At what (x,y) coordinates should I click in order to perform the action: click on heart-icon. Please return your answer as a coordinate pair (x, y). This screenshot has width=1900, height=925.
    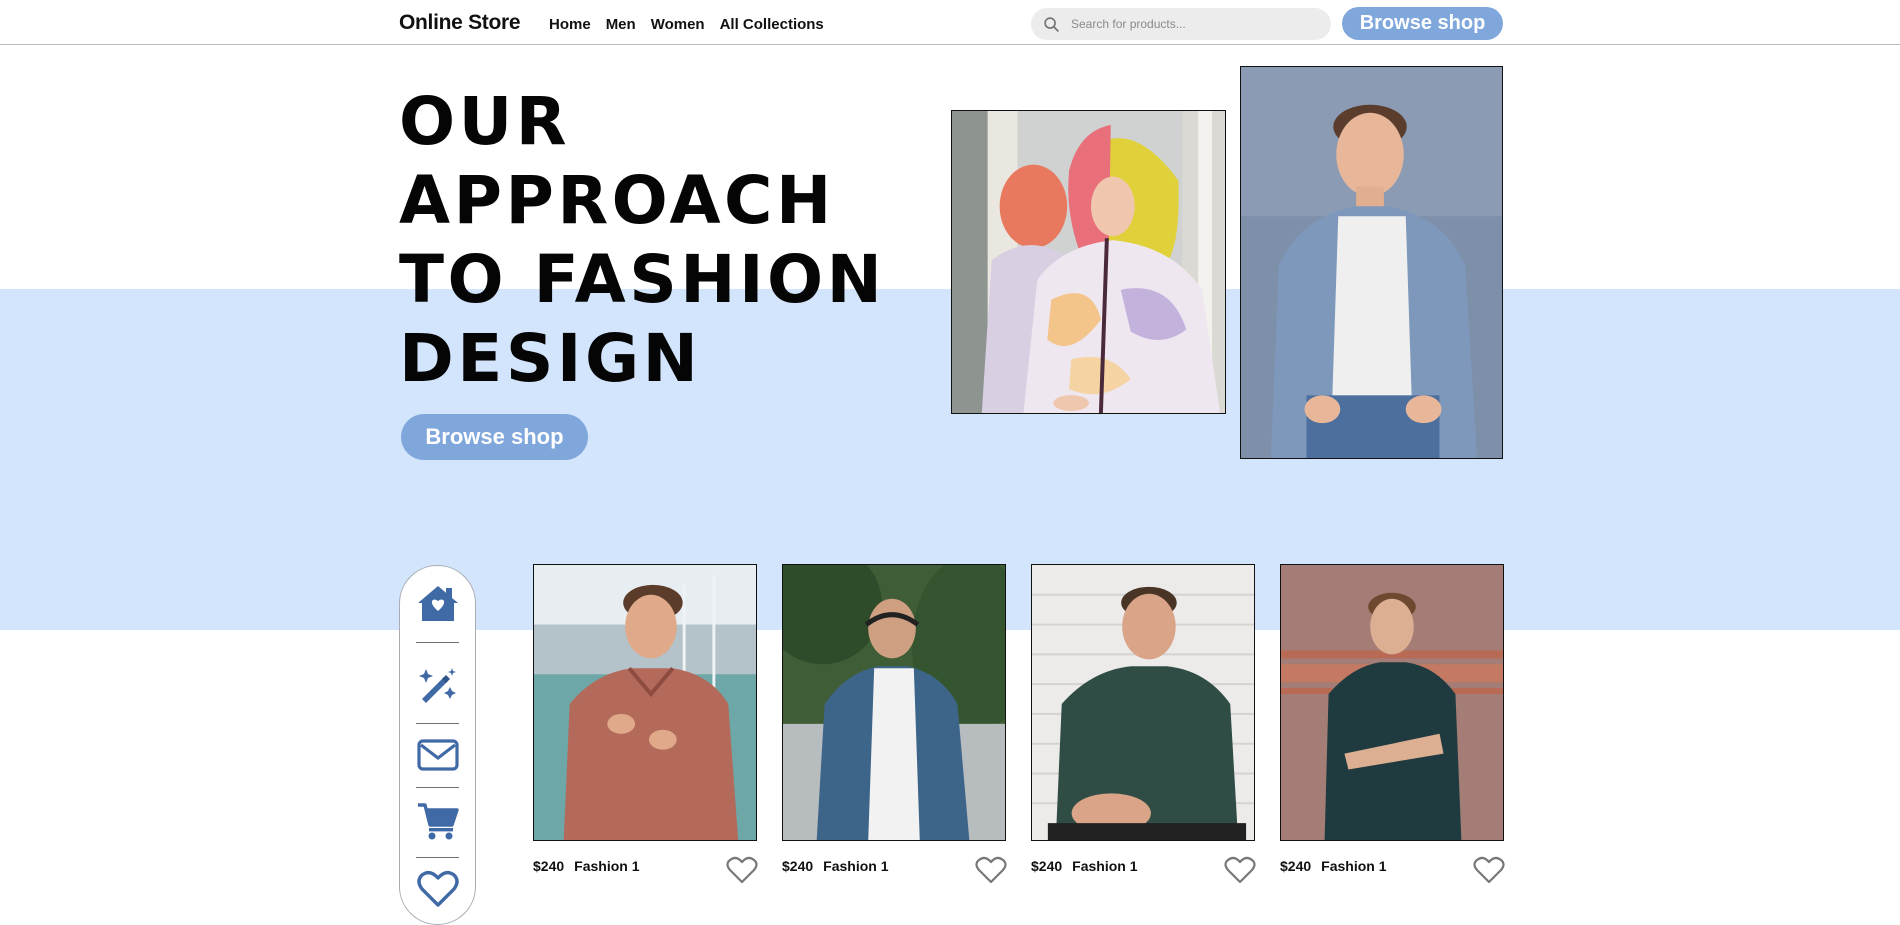
    Looking at the image, I should click on (437, 888).